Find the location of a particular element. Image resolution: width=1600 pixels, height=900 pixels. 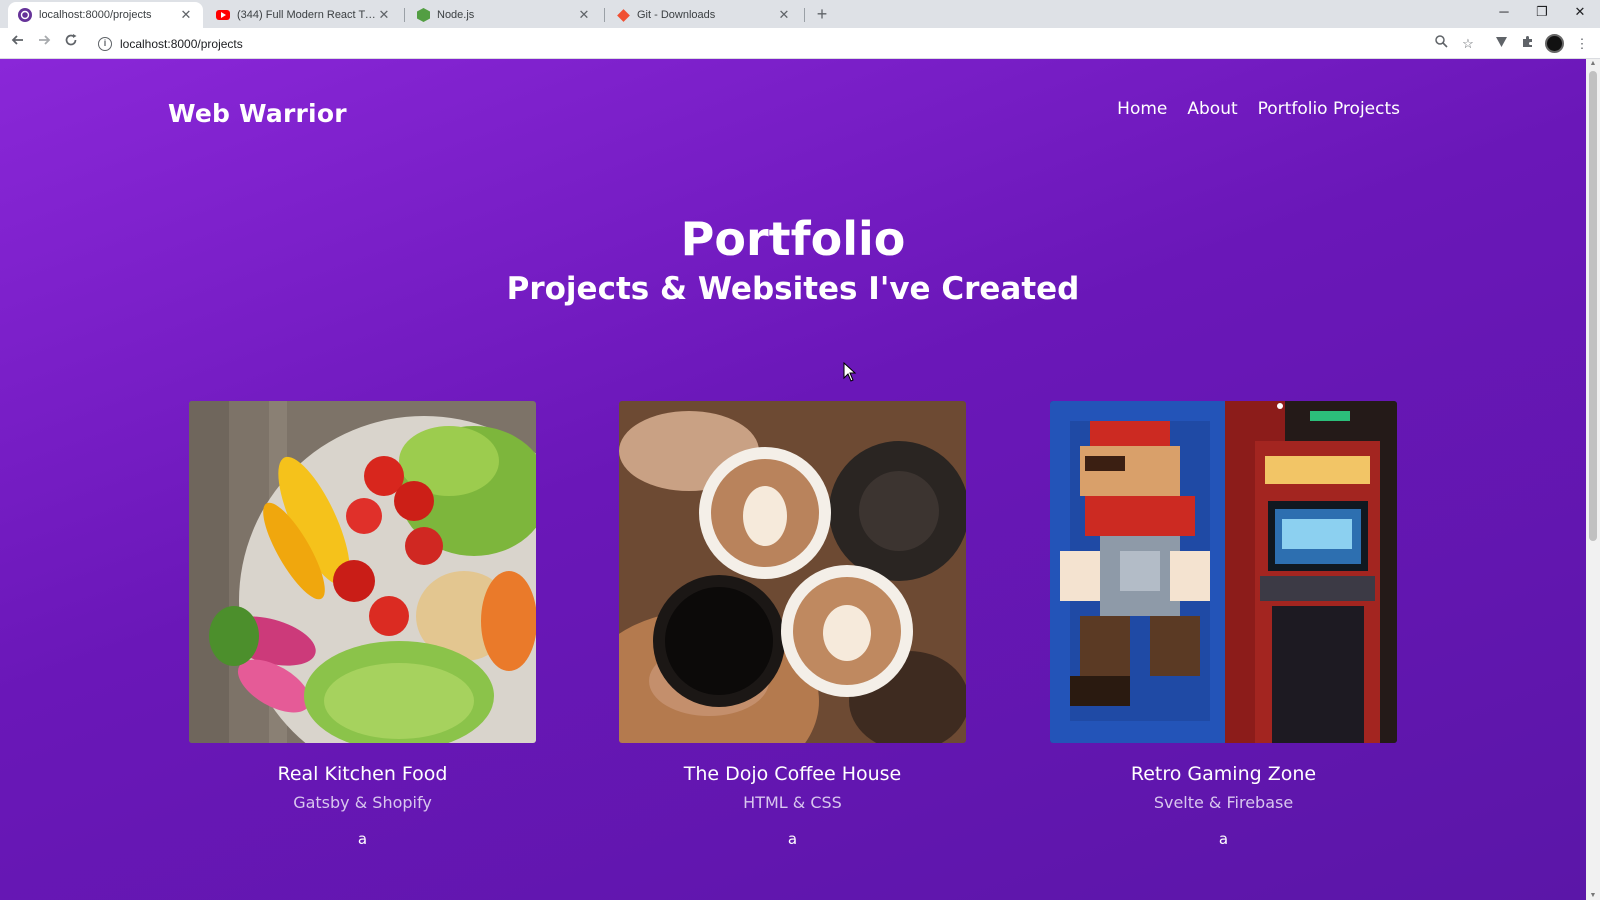

tab-localhost: localhost:8000/projects ✕ is located at coordinates (105, 15).